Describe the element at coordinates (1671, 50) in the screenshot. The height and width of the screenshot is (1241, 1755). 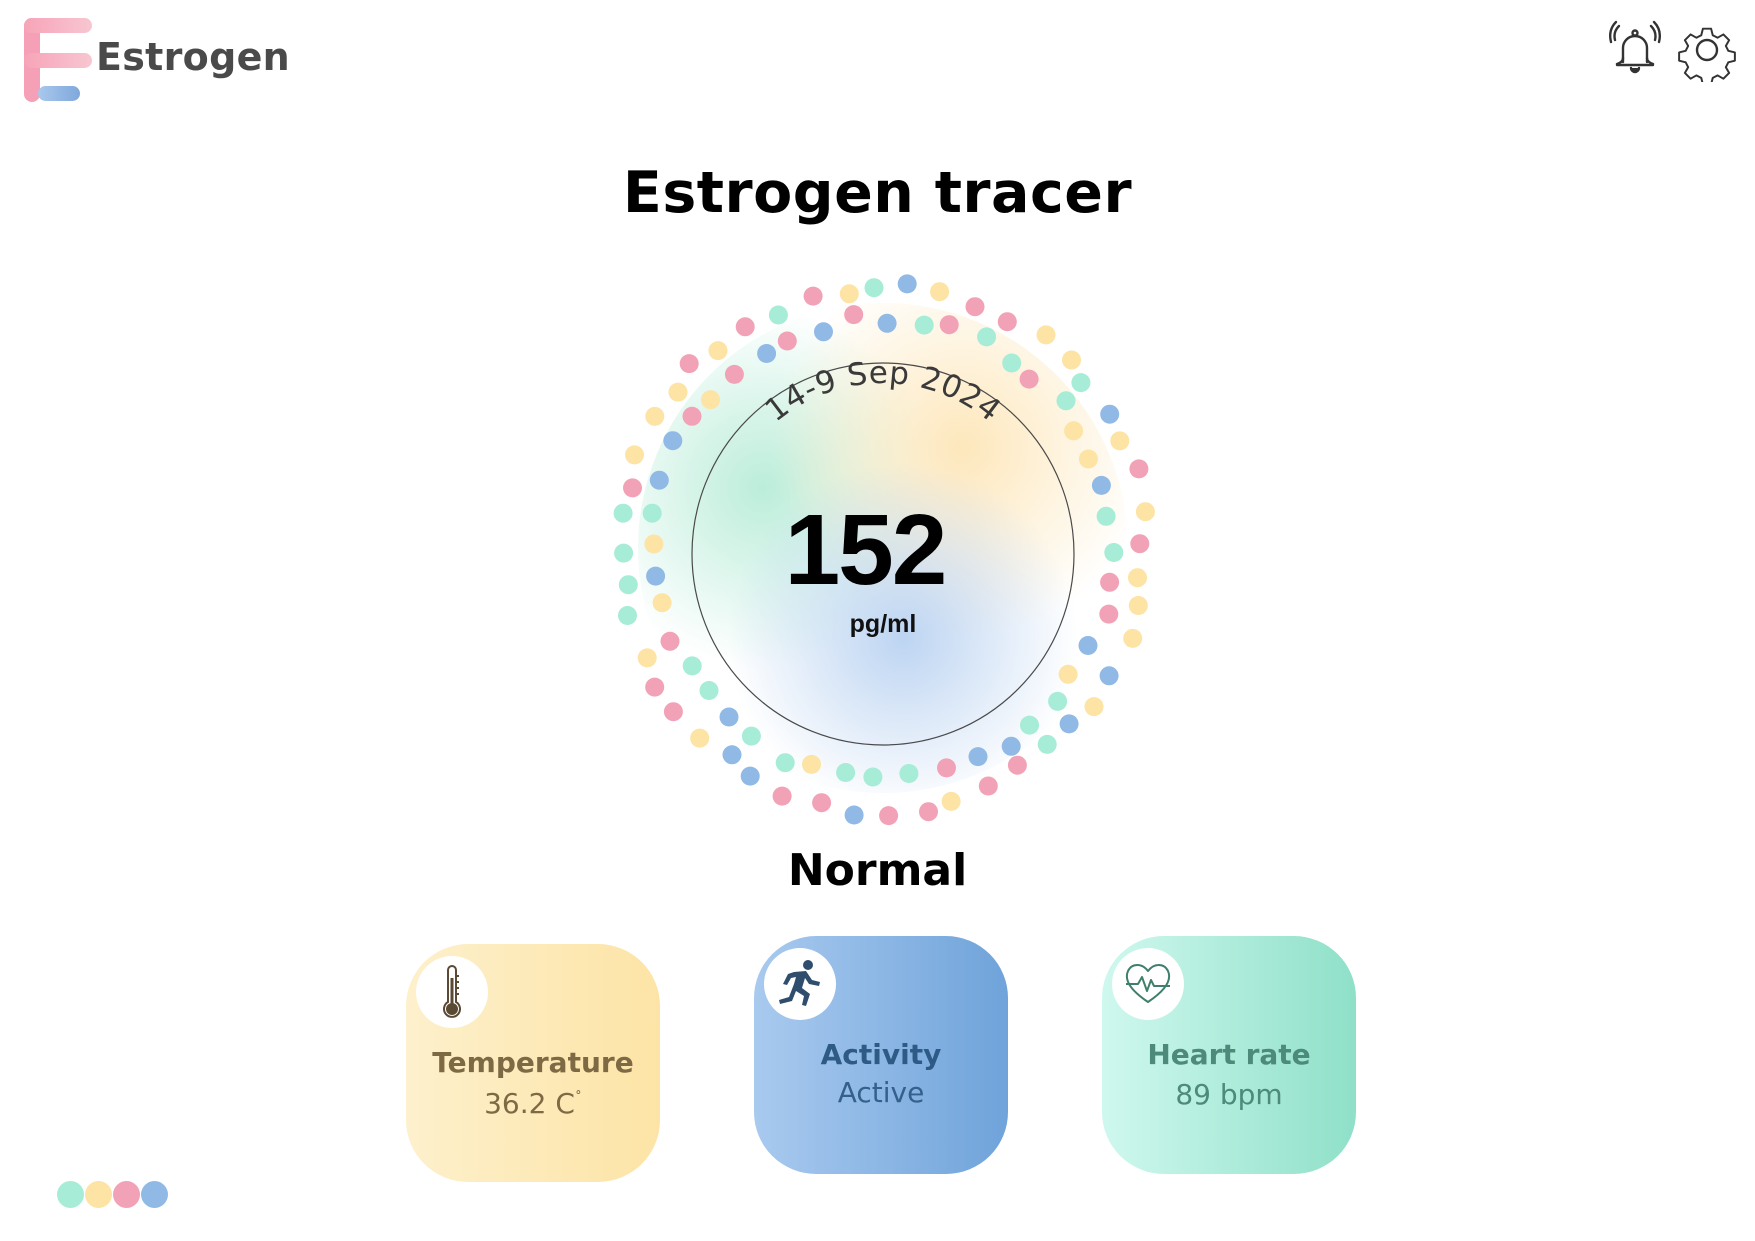
I see `header-actions` at that location.